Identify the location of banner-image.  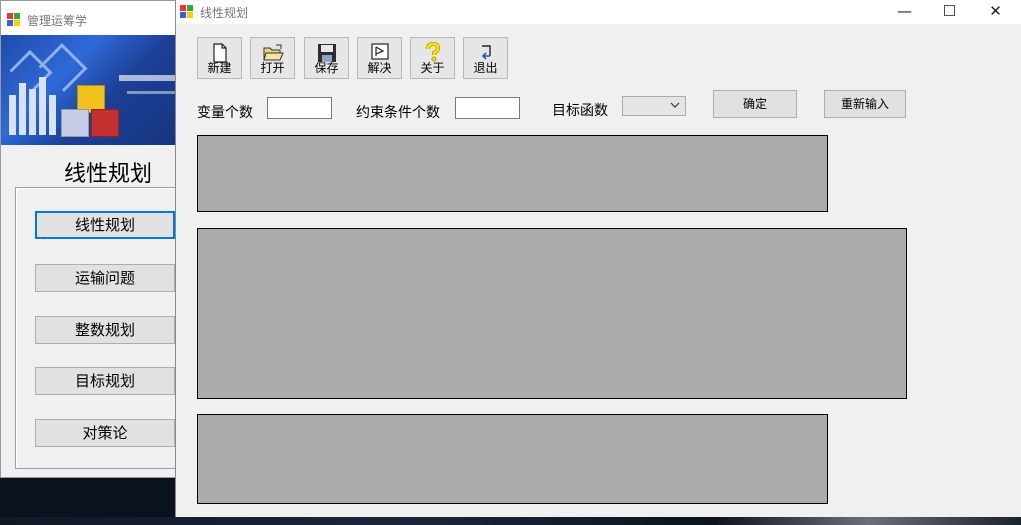
(89, 90).